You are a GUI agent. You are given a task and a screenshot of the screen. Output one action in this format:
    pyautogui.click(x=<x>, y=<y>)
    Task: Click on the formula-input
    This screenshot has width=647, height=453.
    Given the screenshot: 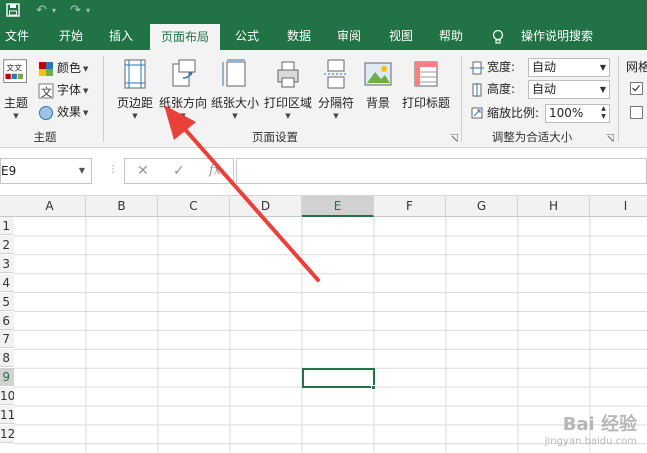 What is the action you would take?
    pyautogui.click(x=441, y=171)
    